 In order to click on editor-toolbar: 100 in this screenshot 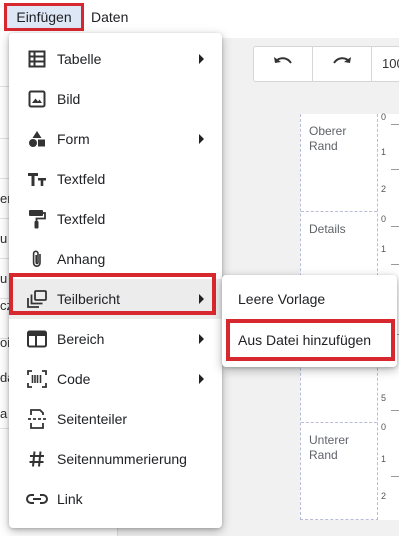, I will do `click(326, 64)`.